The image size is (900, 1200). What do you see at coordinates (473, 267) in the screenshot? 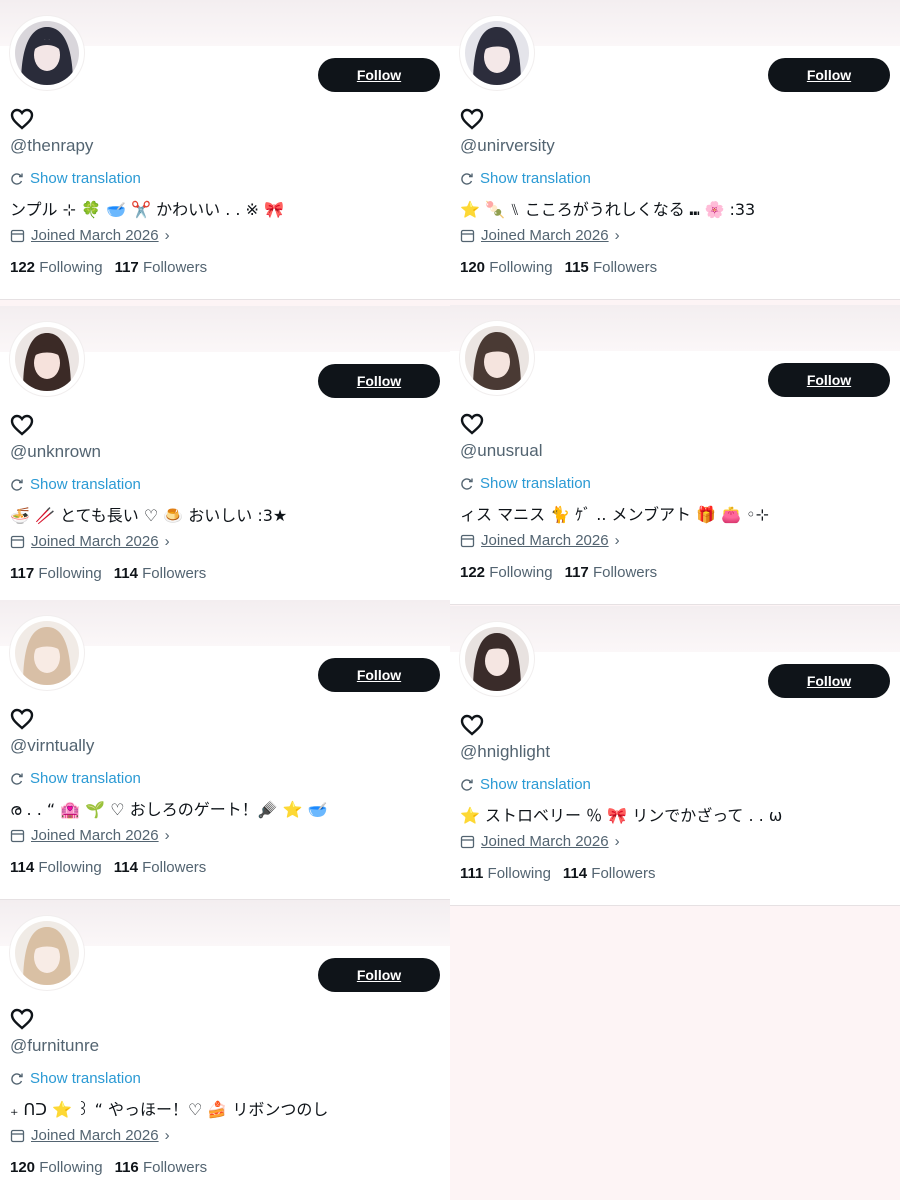
I see `following-count: 120` at bounding box center [473, 267].